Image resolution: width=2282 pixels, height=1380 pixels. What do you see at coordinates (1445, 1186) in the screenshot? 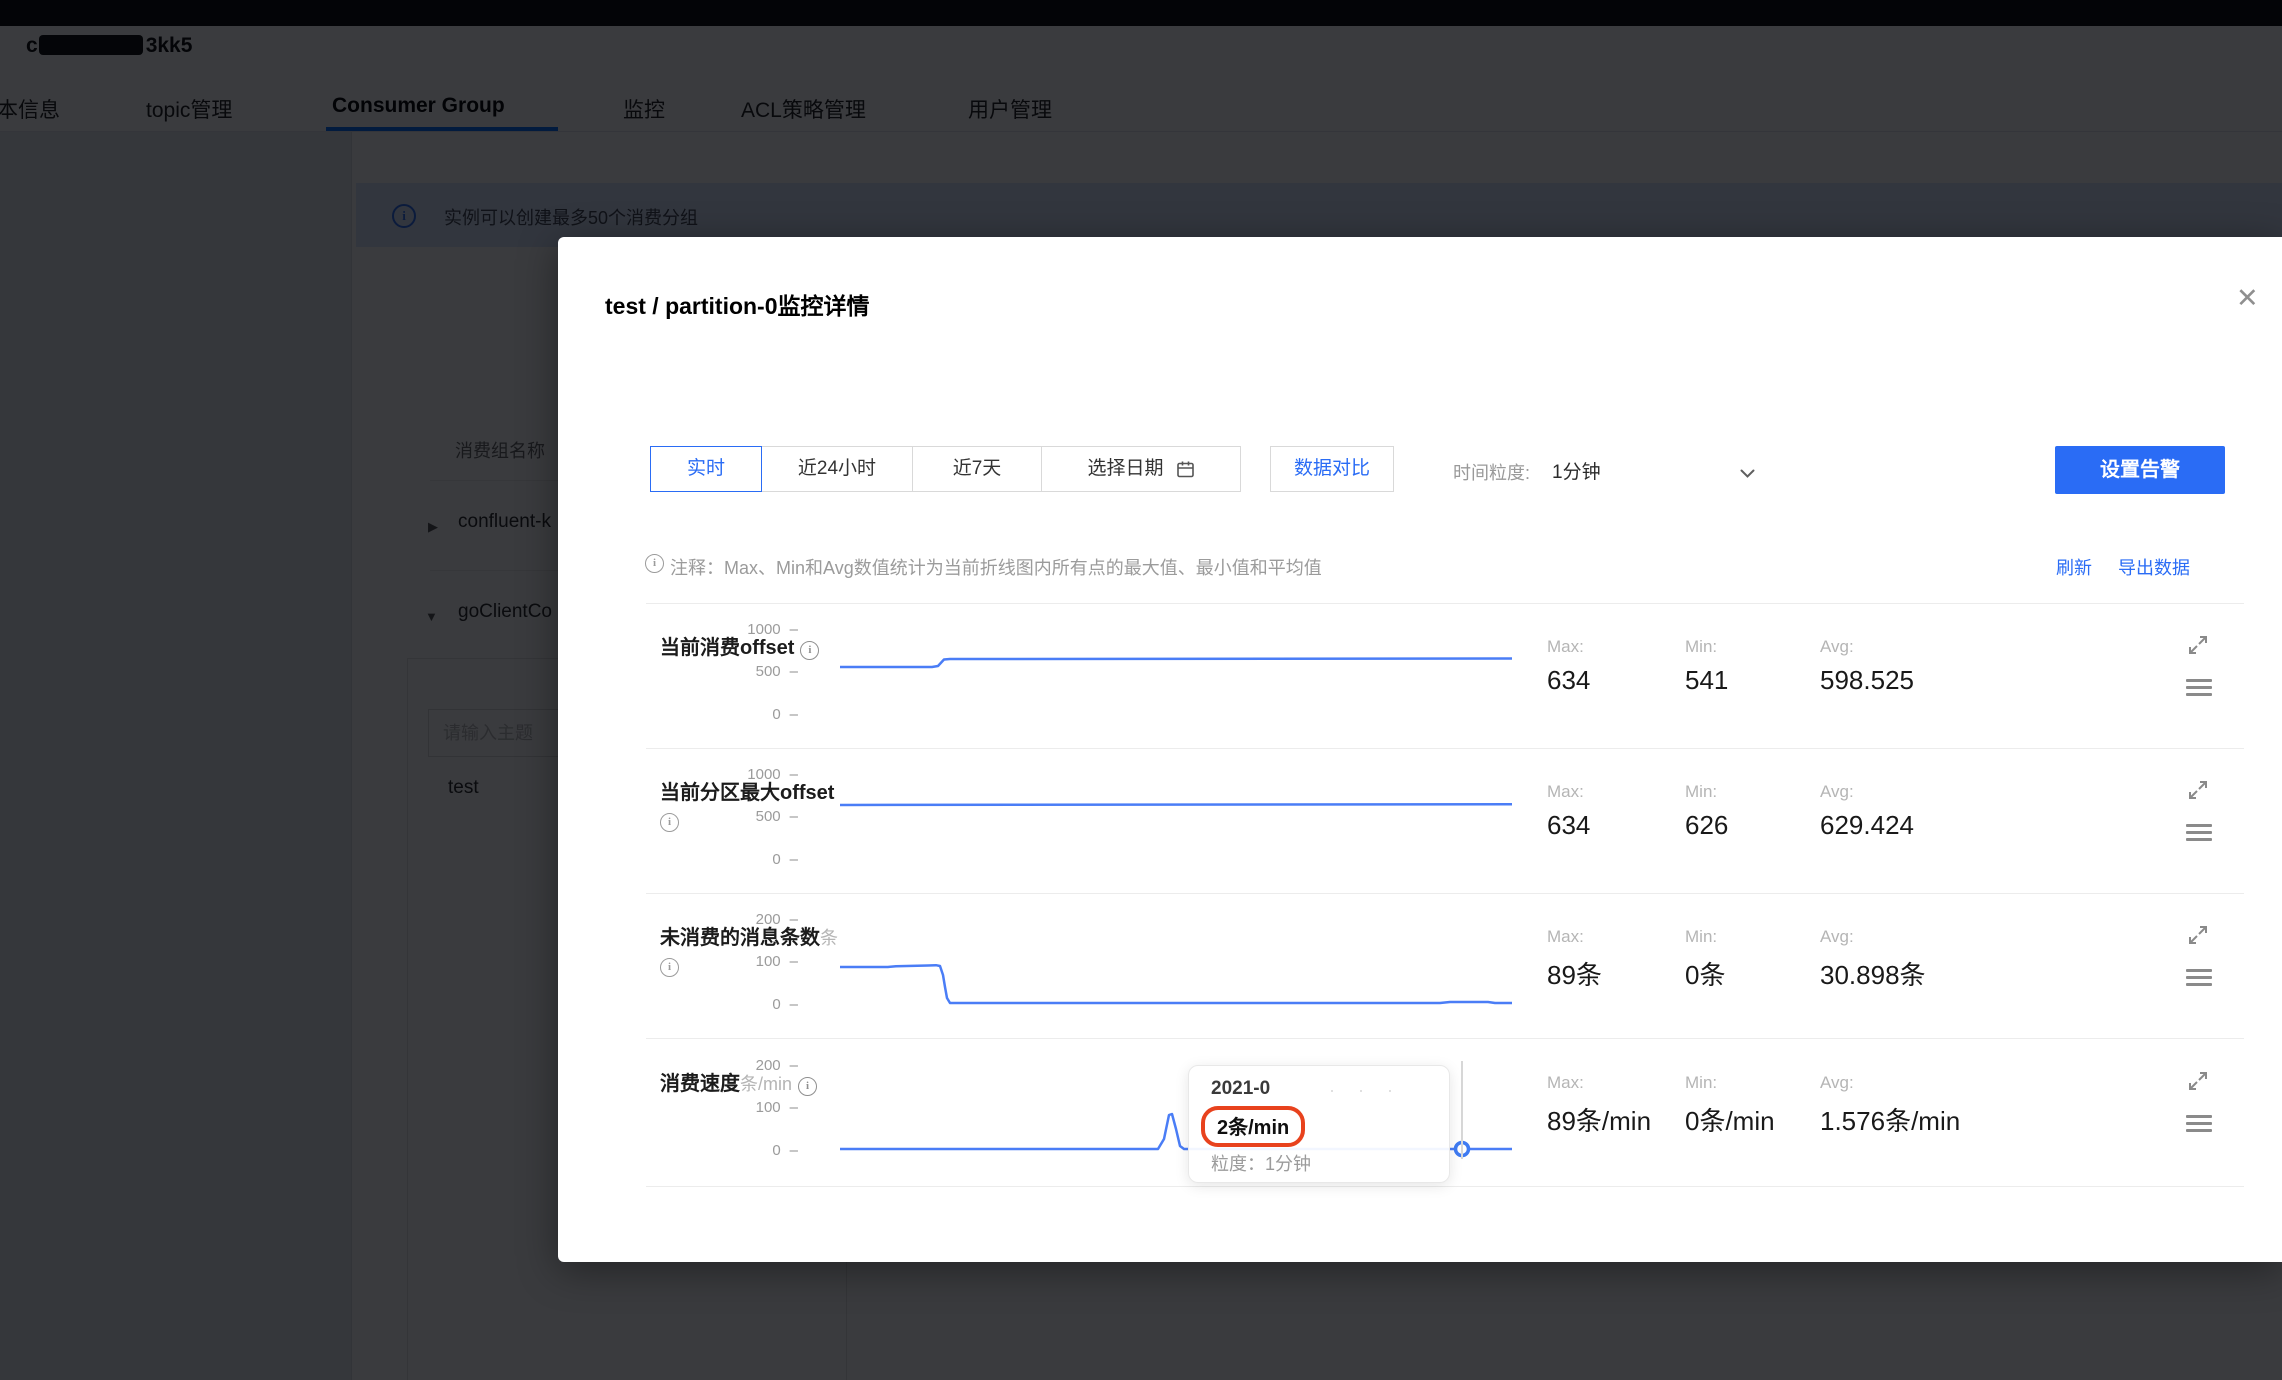
I see `divider` at bounding box center [1445, 1186].